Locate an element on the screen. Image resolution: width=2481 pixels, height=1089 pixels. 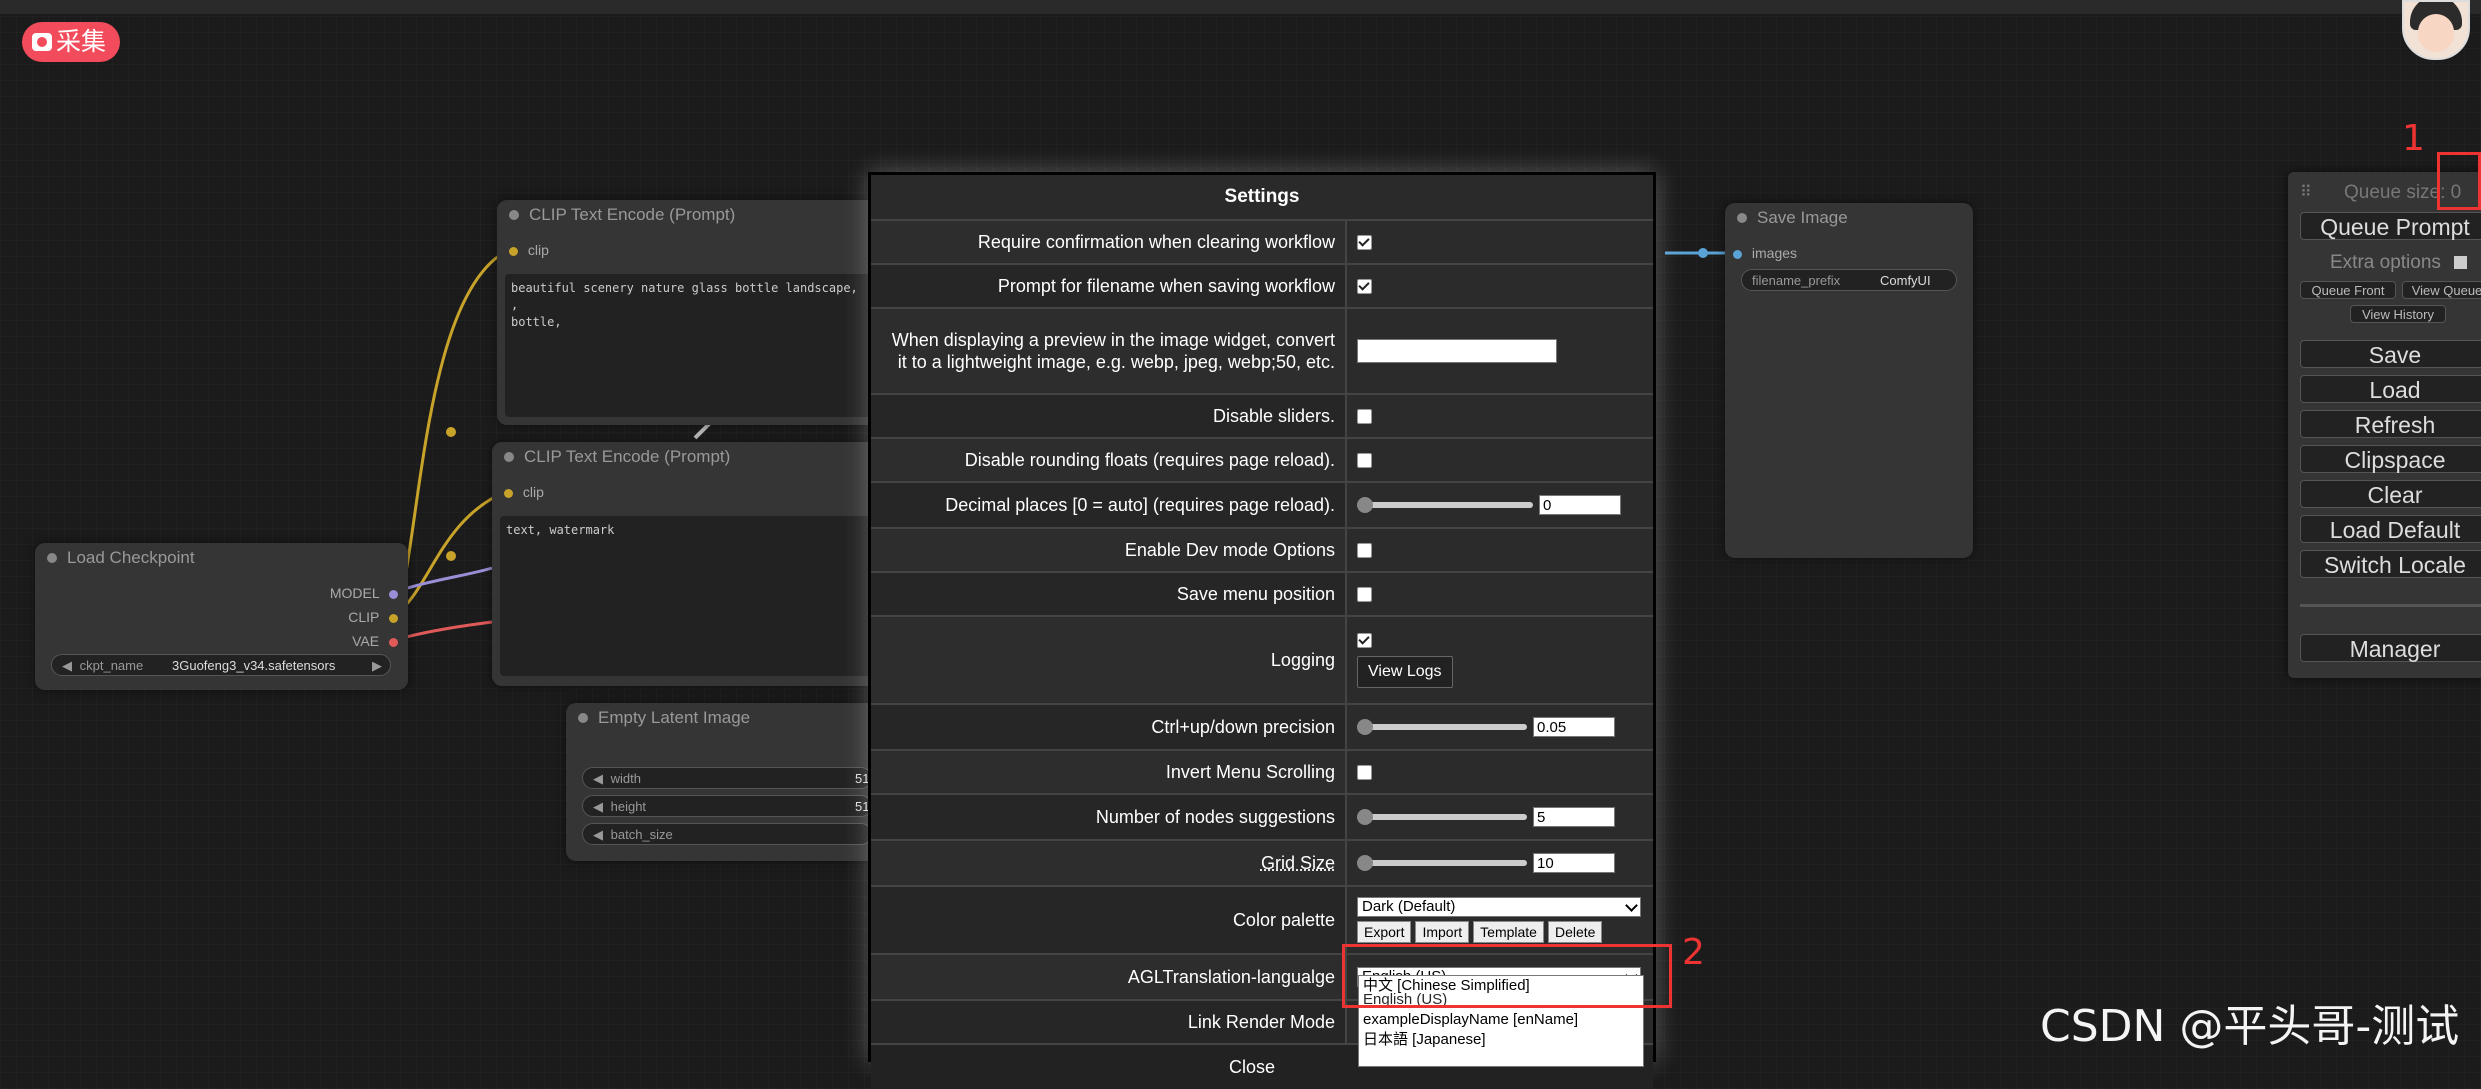
divider is located at coordinates (2390, 605).